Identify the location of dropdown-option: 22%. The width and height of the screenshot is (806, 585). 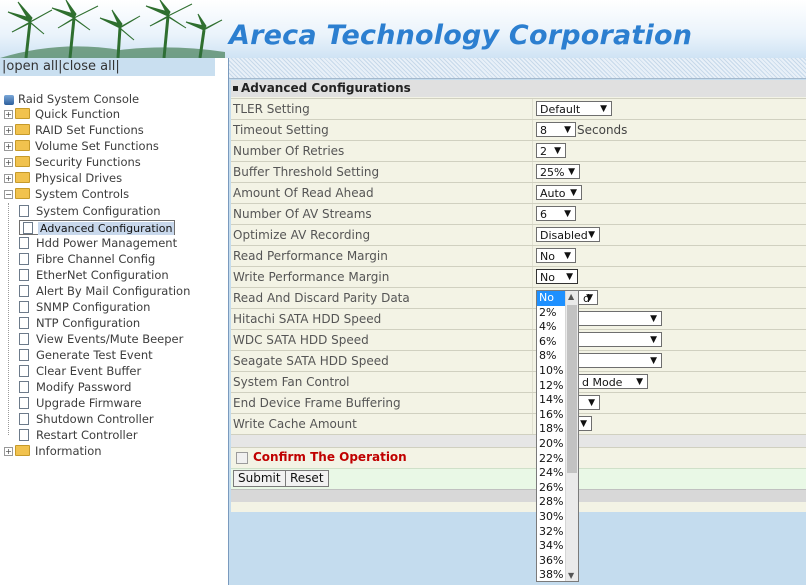
(552, 459).